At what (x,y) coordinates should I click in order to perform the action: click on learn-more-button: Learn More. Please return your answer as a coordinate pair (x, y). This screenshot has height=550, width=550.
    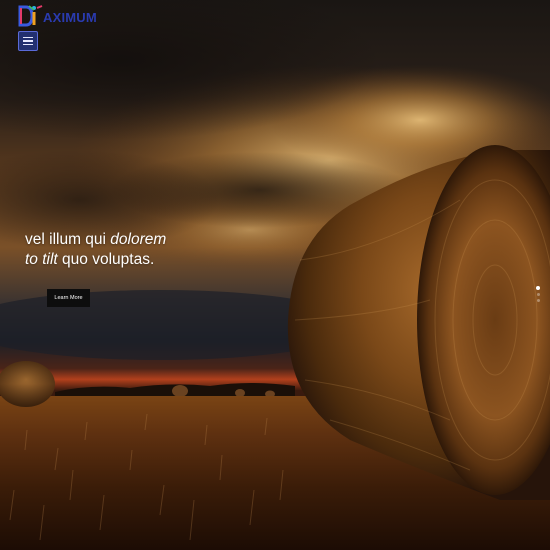
    Looking at the image, I should click on (68, 298).